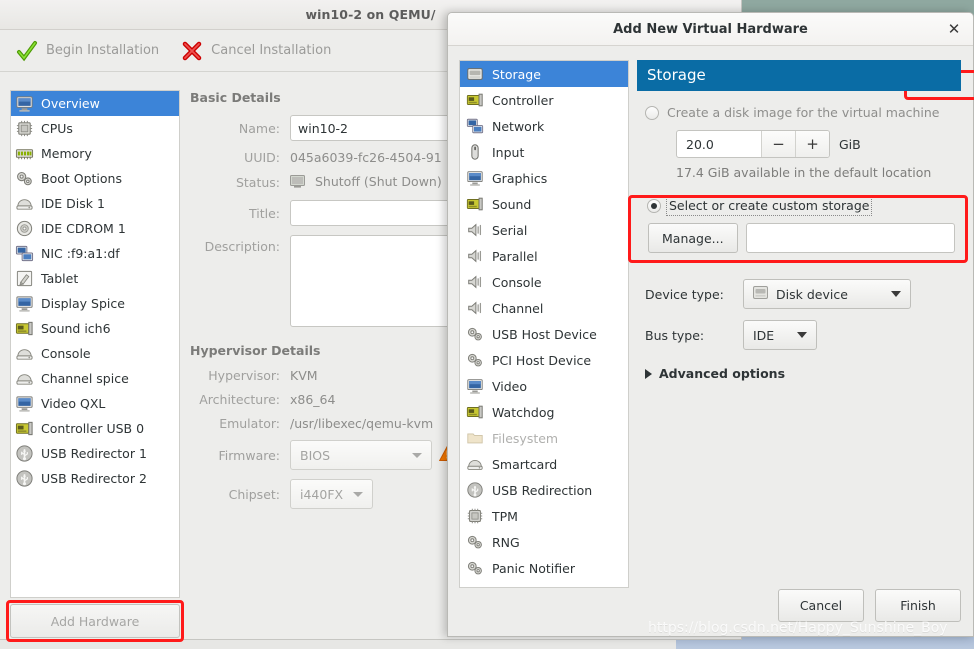  I want to click on sidebar-item-boot-options: Boot Options, so click(95, 178).